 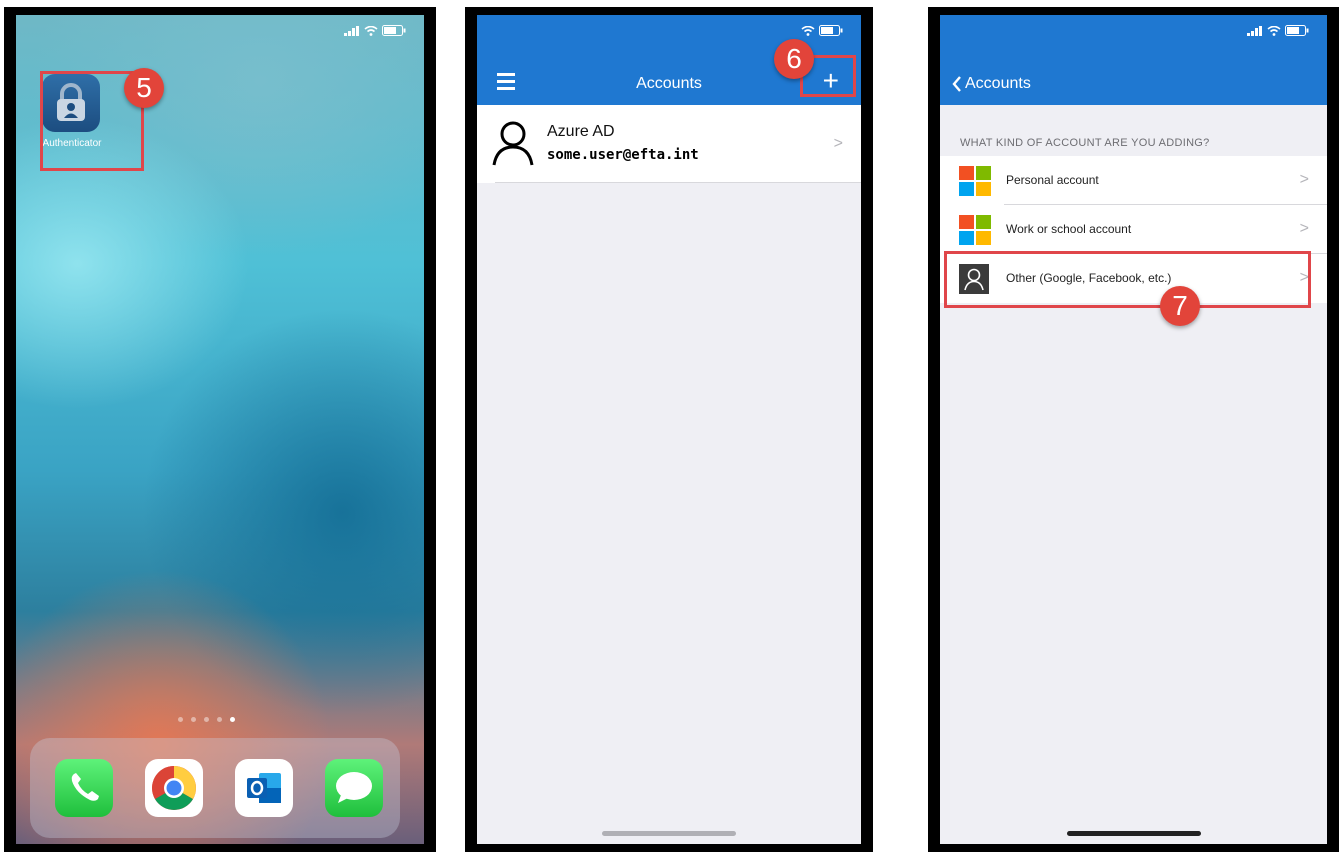 I want to click on section-header: WHAT KIND OF ACCOUNT ARE YOU ADDING?, so click(x=1085, y=143).